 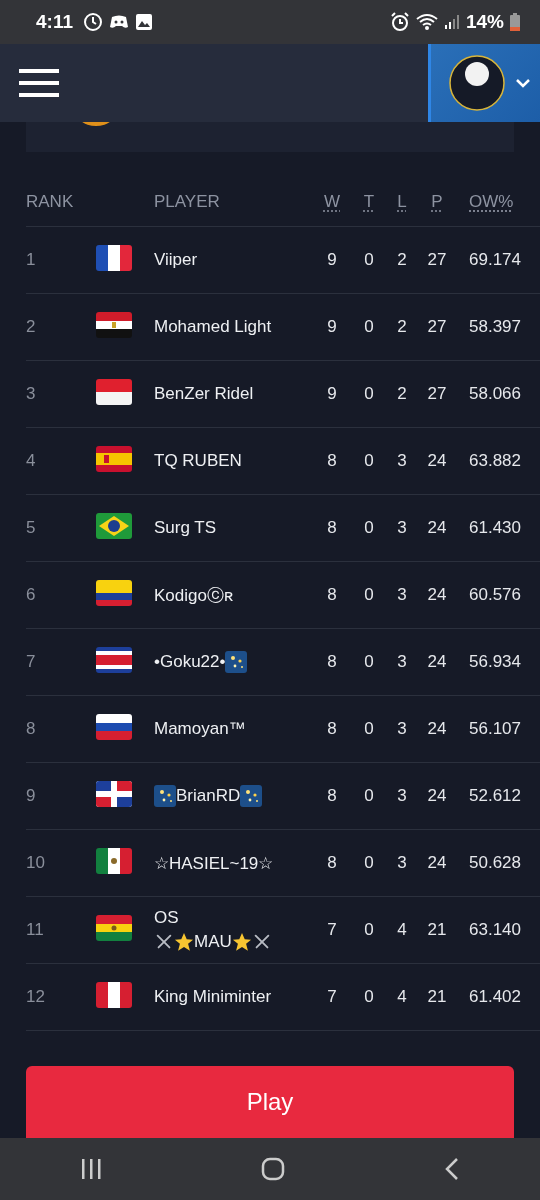 What do you see at coordinates (495, 595) in the screenshot?
I see `ow-percent-cell-text: 60.576` at bounding box center [495, 595].